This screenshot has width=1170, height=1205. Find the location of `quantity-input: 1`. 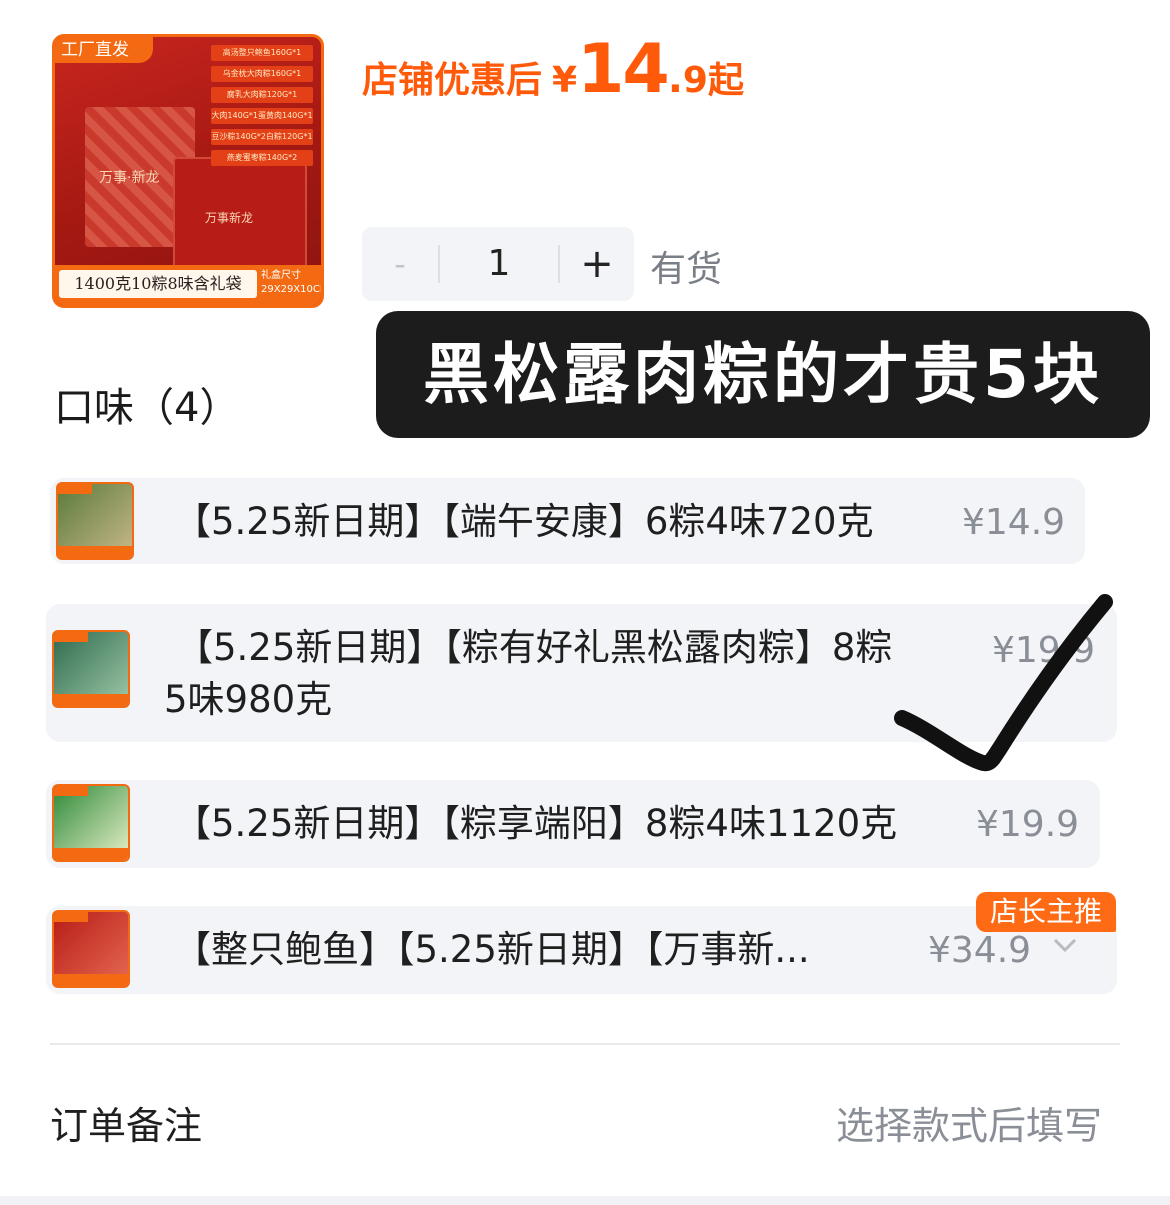

quantity-input: 1 is located at coordinates (499, 264).